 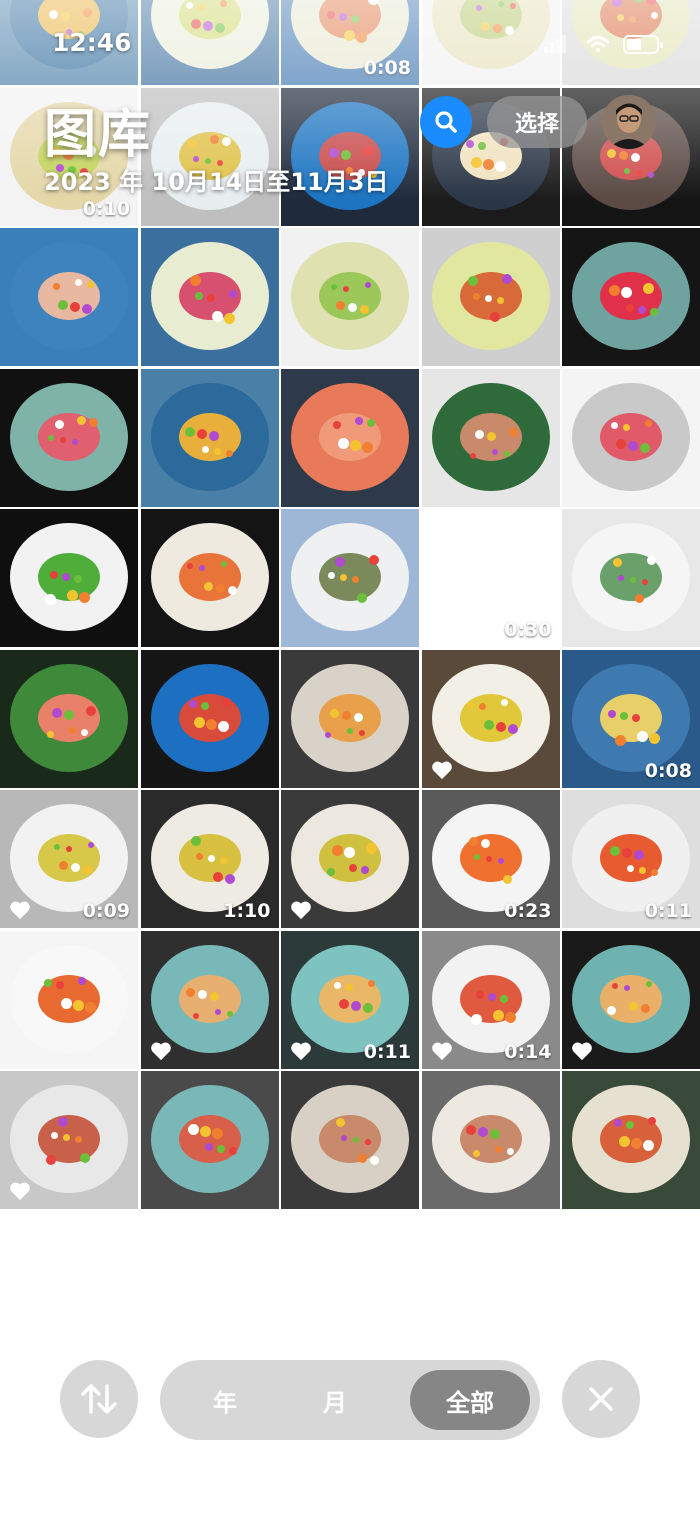 What do you see at coordinates (350, 1493) in the screenshot?
I see `home-indicator` at bounding box center [350, 1493].